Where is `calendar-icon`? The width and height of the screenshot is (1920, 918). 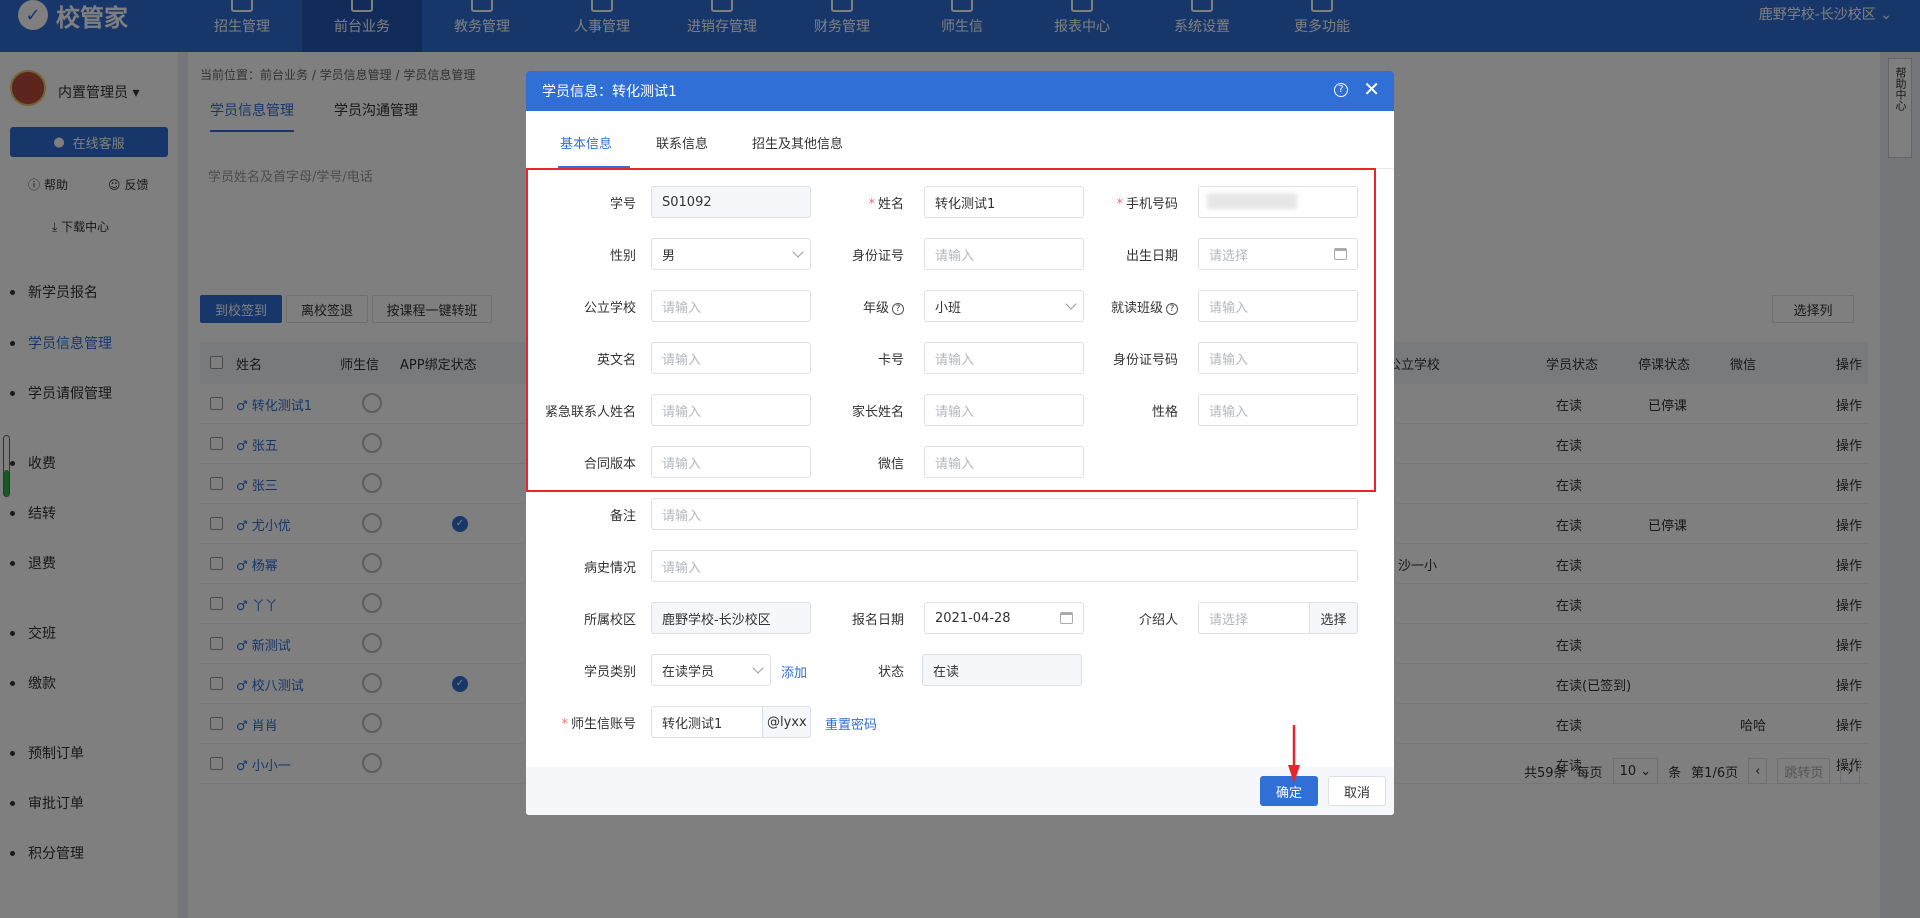
calendar-icon is located at coordinates (1340, 254).